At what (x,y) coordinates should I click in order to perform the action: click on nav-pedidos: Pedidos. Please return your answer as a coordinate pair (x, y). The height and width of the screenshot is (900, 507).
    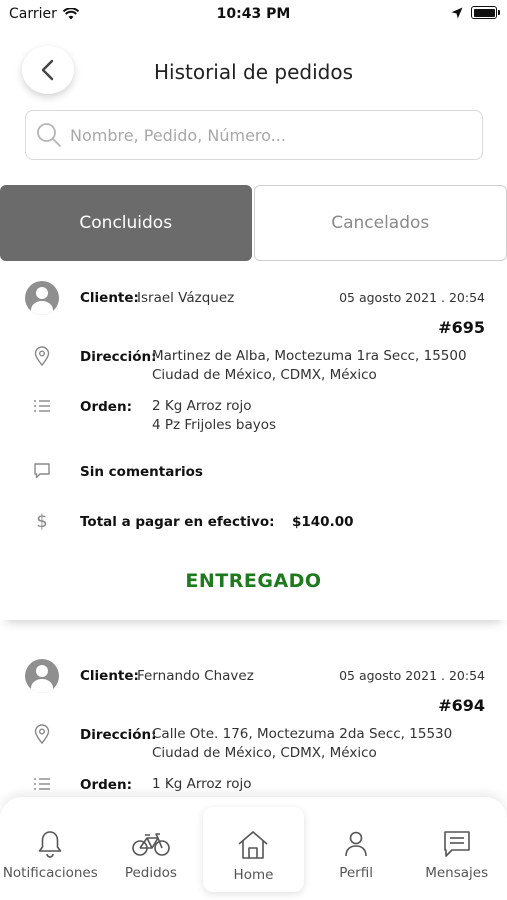
    Looking at the image, I should click on (151, 848).